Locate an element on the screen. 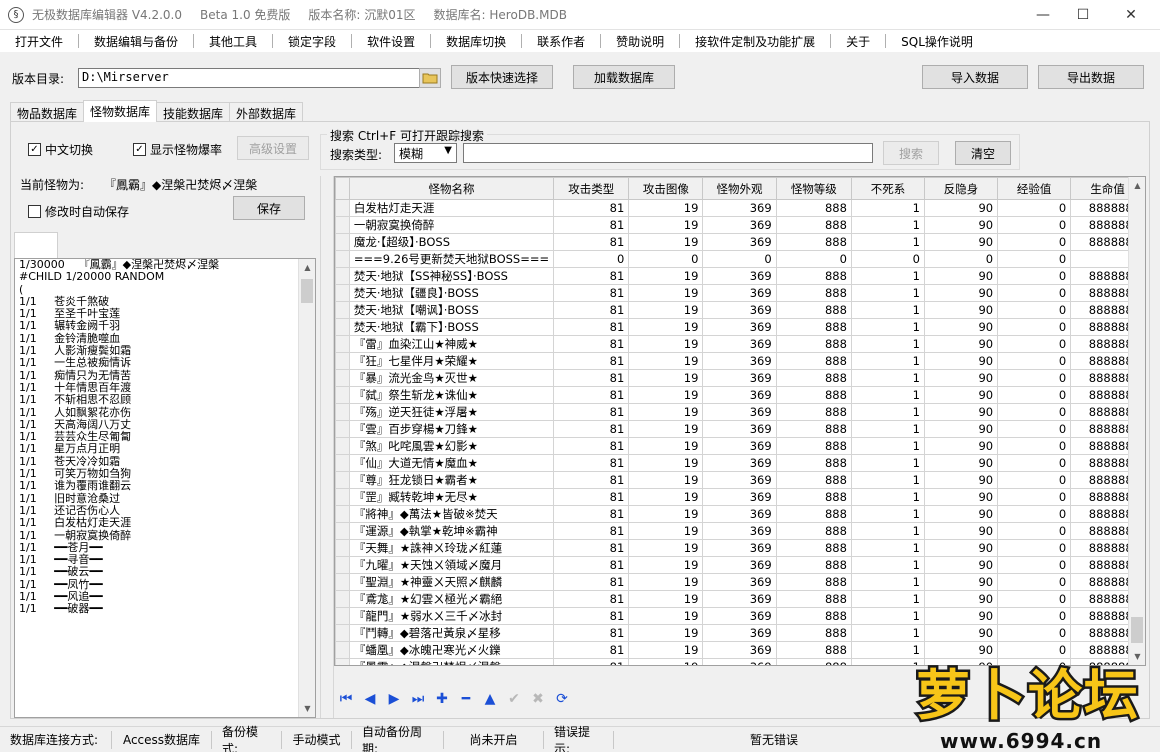  grid-vertical-scrollbar: ▲ ▼ is located at coordinates (1136, 421).